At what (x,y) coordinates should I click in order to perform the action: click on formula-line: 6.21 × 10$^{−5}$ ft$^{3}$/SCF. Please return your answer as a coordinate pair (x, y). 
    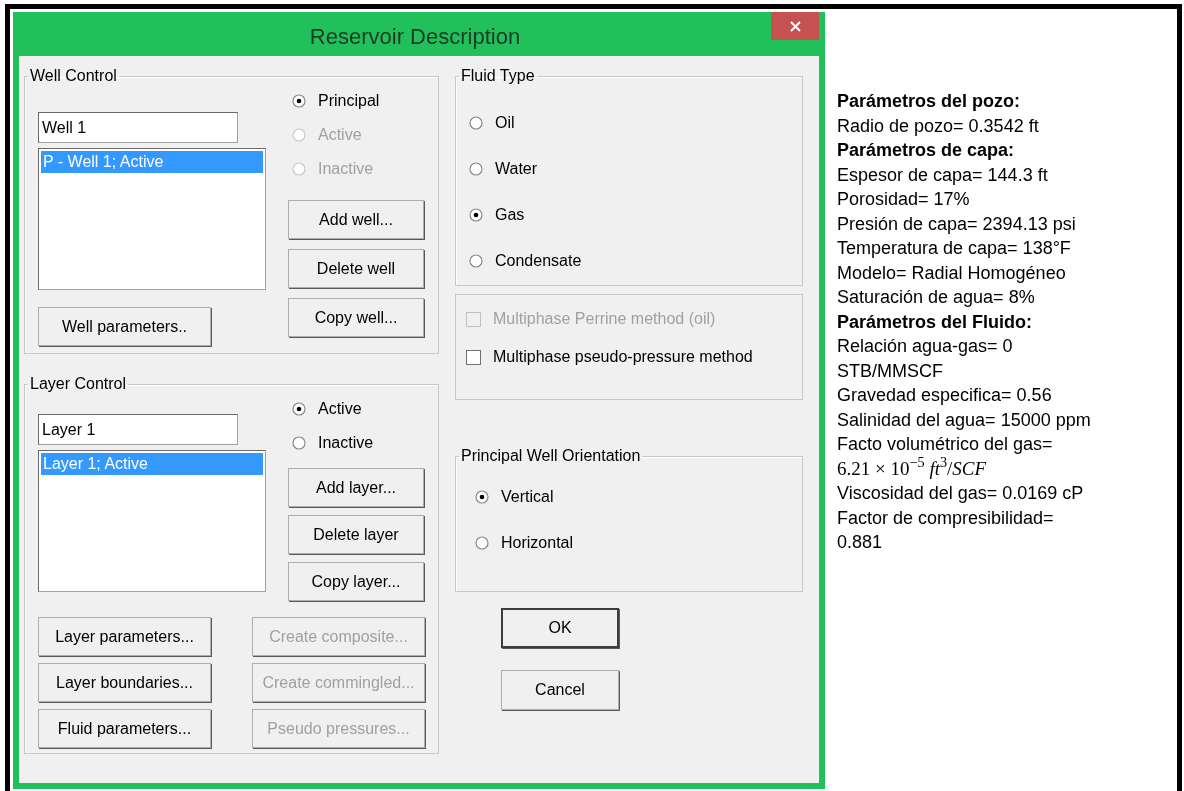
    Looking at the image, I should click on (912, 468).